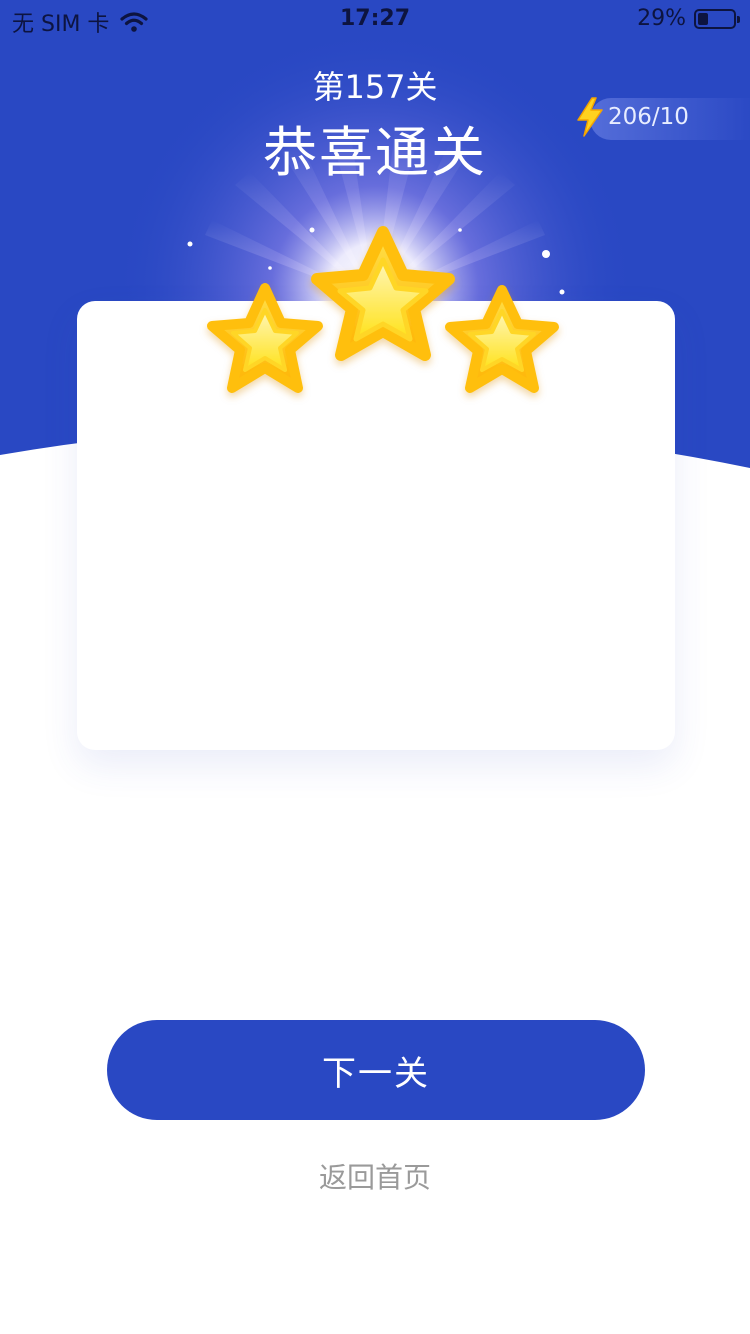 The height and width of the screenshot is (1334, 750). I want to click on star-icon-center, so click(383, 293).